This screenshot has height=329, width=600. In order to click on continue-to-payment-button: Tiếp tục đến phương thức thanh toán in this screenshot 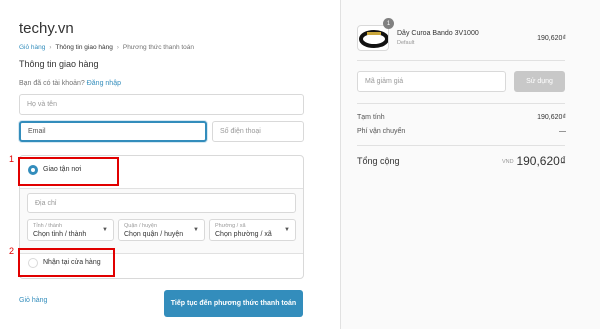, I will do `click(233, 303)`.